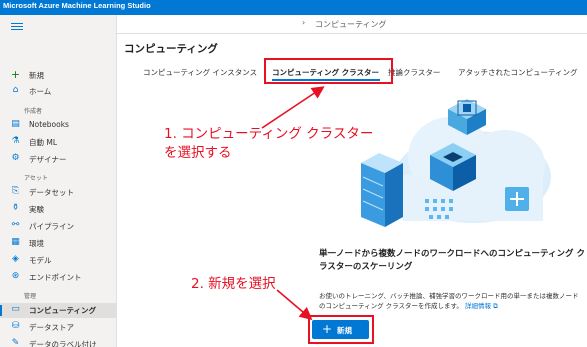  What do you see at coordinates (40, 260) in the screenshot?
I see `sidebar-item-label: モデル` at bounding box center [40, 260].